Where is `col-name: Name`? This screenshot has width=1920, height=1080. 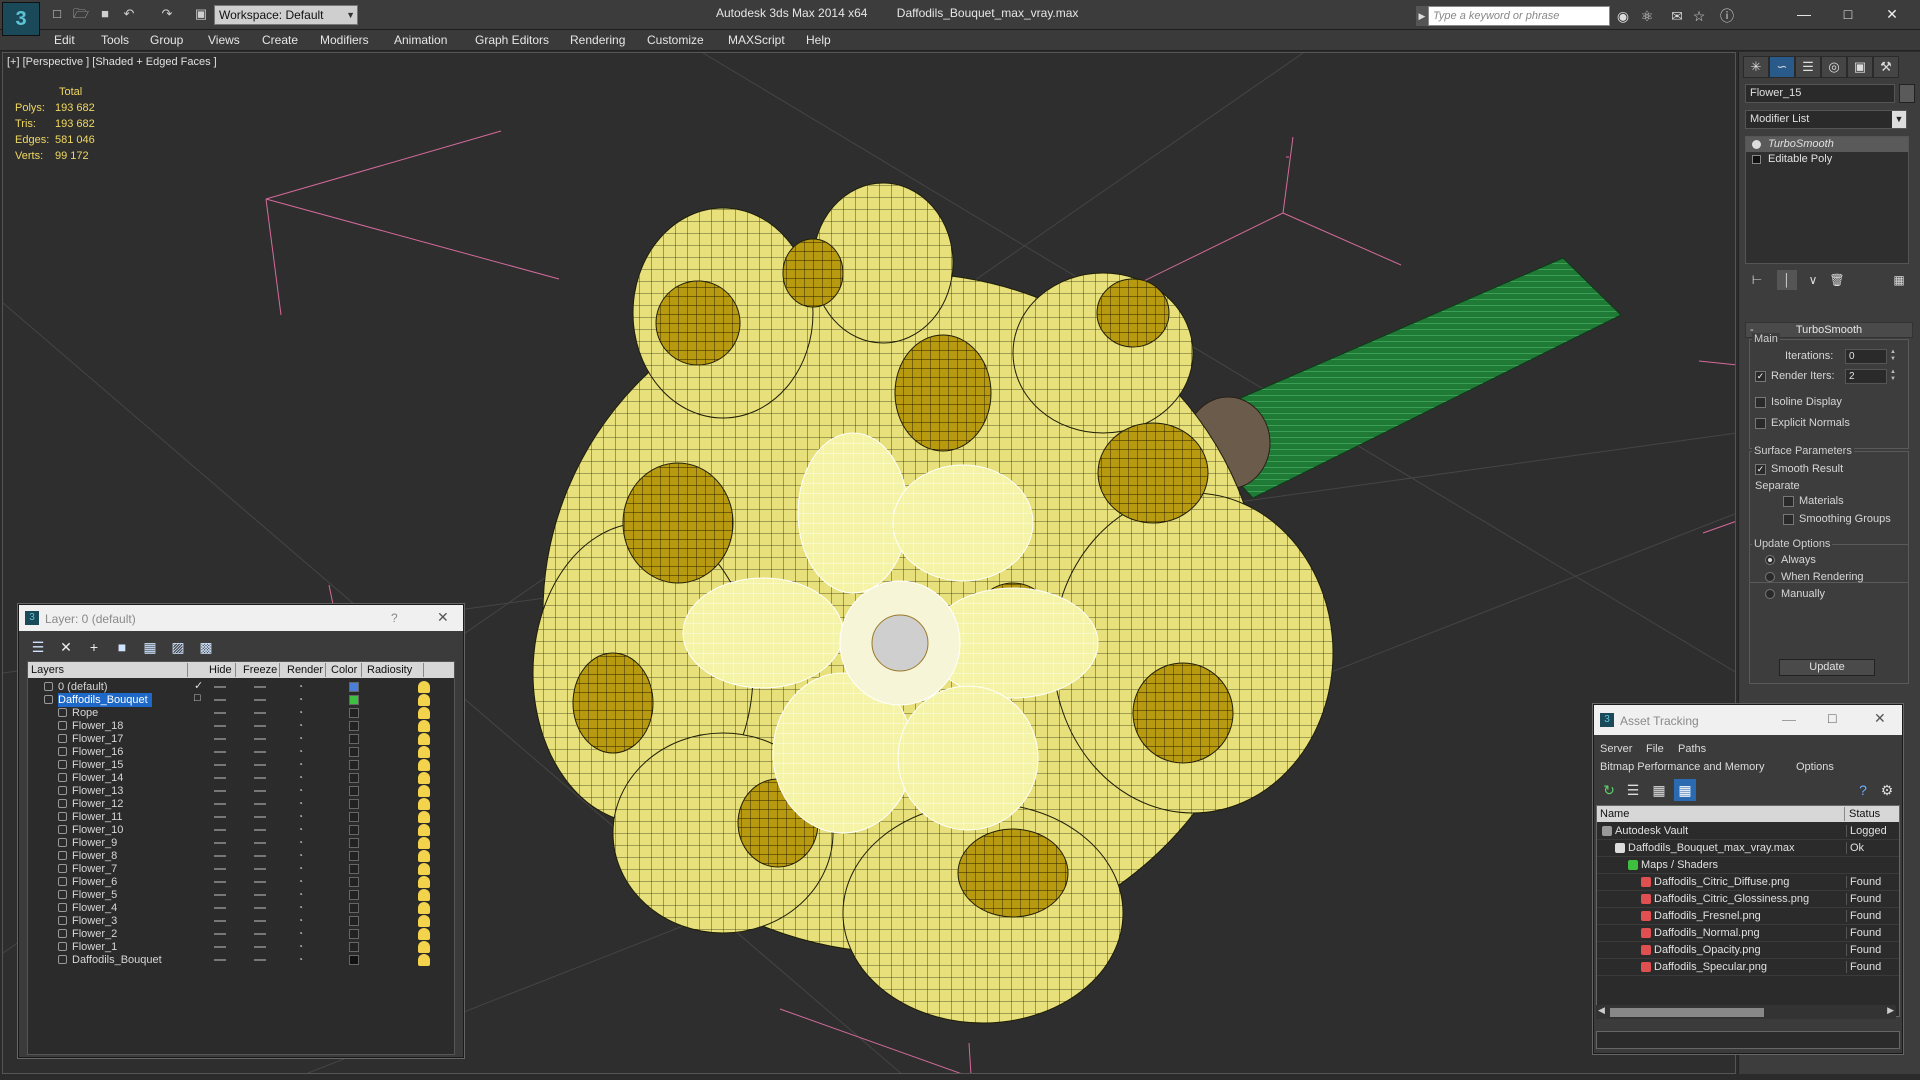
col-name: Name is located at coordinates (1721, 814).